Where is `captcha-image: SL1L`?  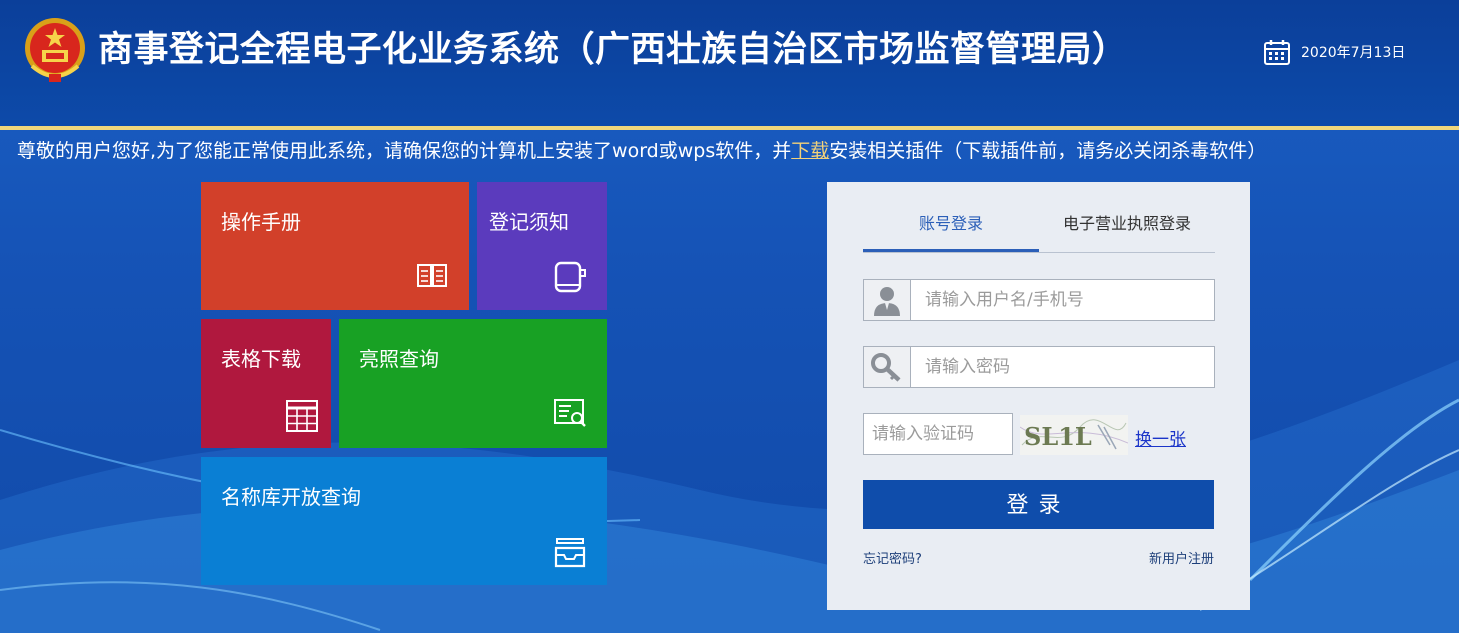 captcha-image: SL1L is located at coordinates (1074, 435).